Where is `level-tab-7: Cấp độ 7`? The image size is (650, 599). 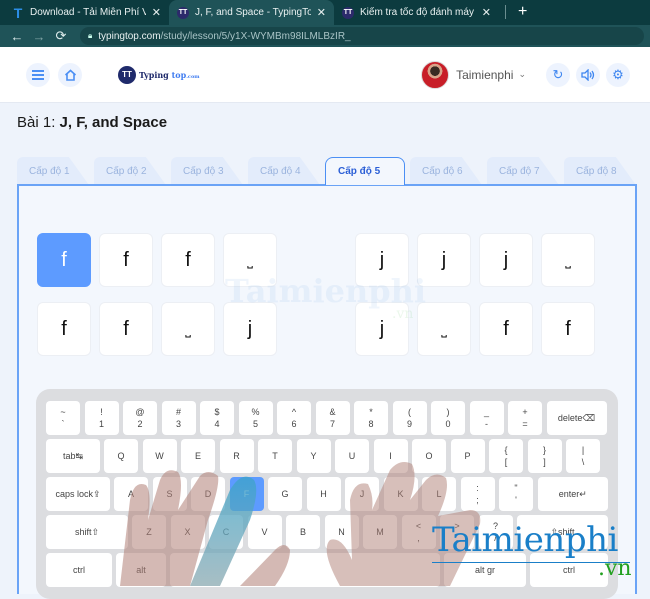
level-tab-7: Cấp độ 7 is located at coordinates (523, 171).